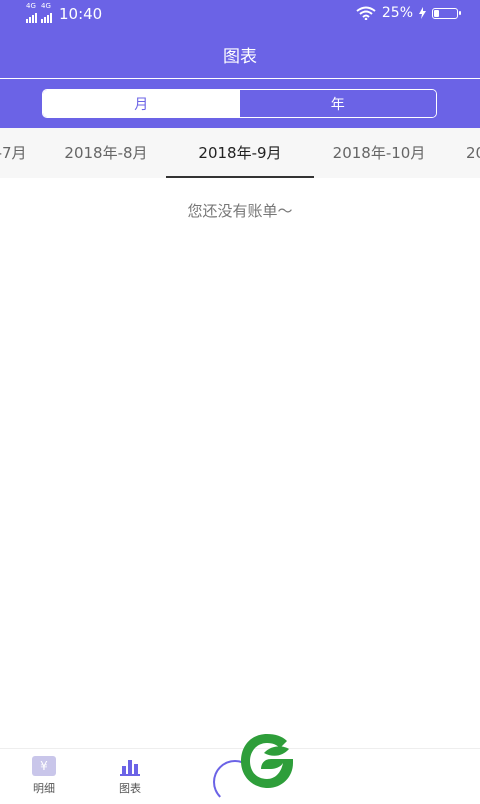 Image resolution: width=480 pixels, height=804 pixels. What do you see at coordinates (473, 153) in the screenshot?
I see `month-tab-2018-11: 2018年-11月` at bounding box center [473, 153].